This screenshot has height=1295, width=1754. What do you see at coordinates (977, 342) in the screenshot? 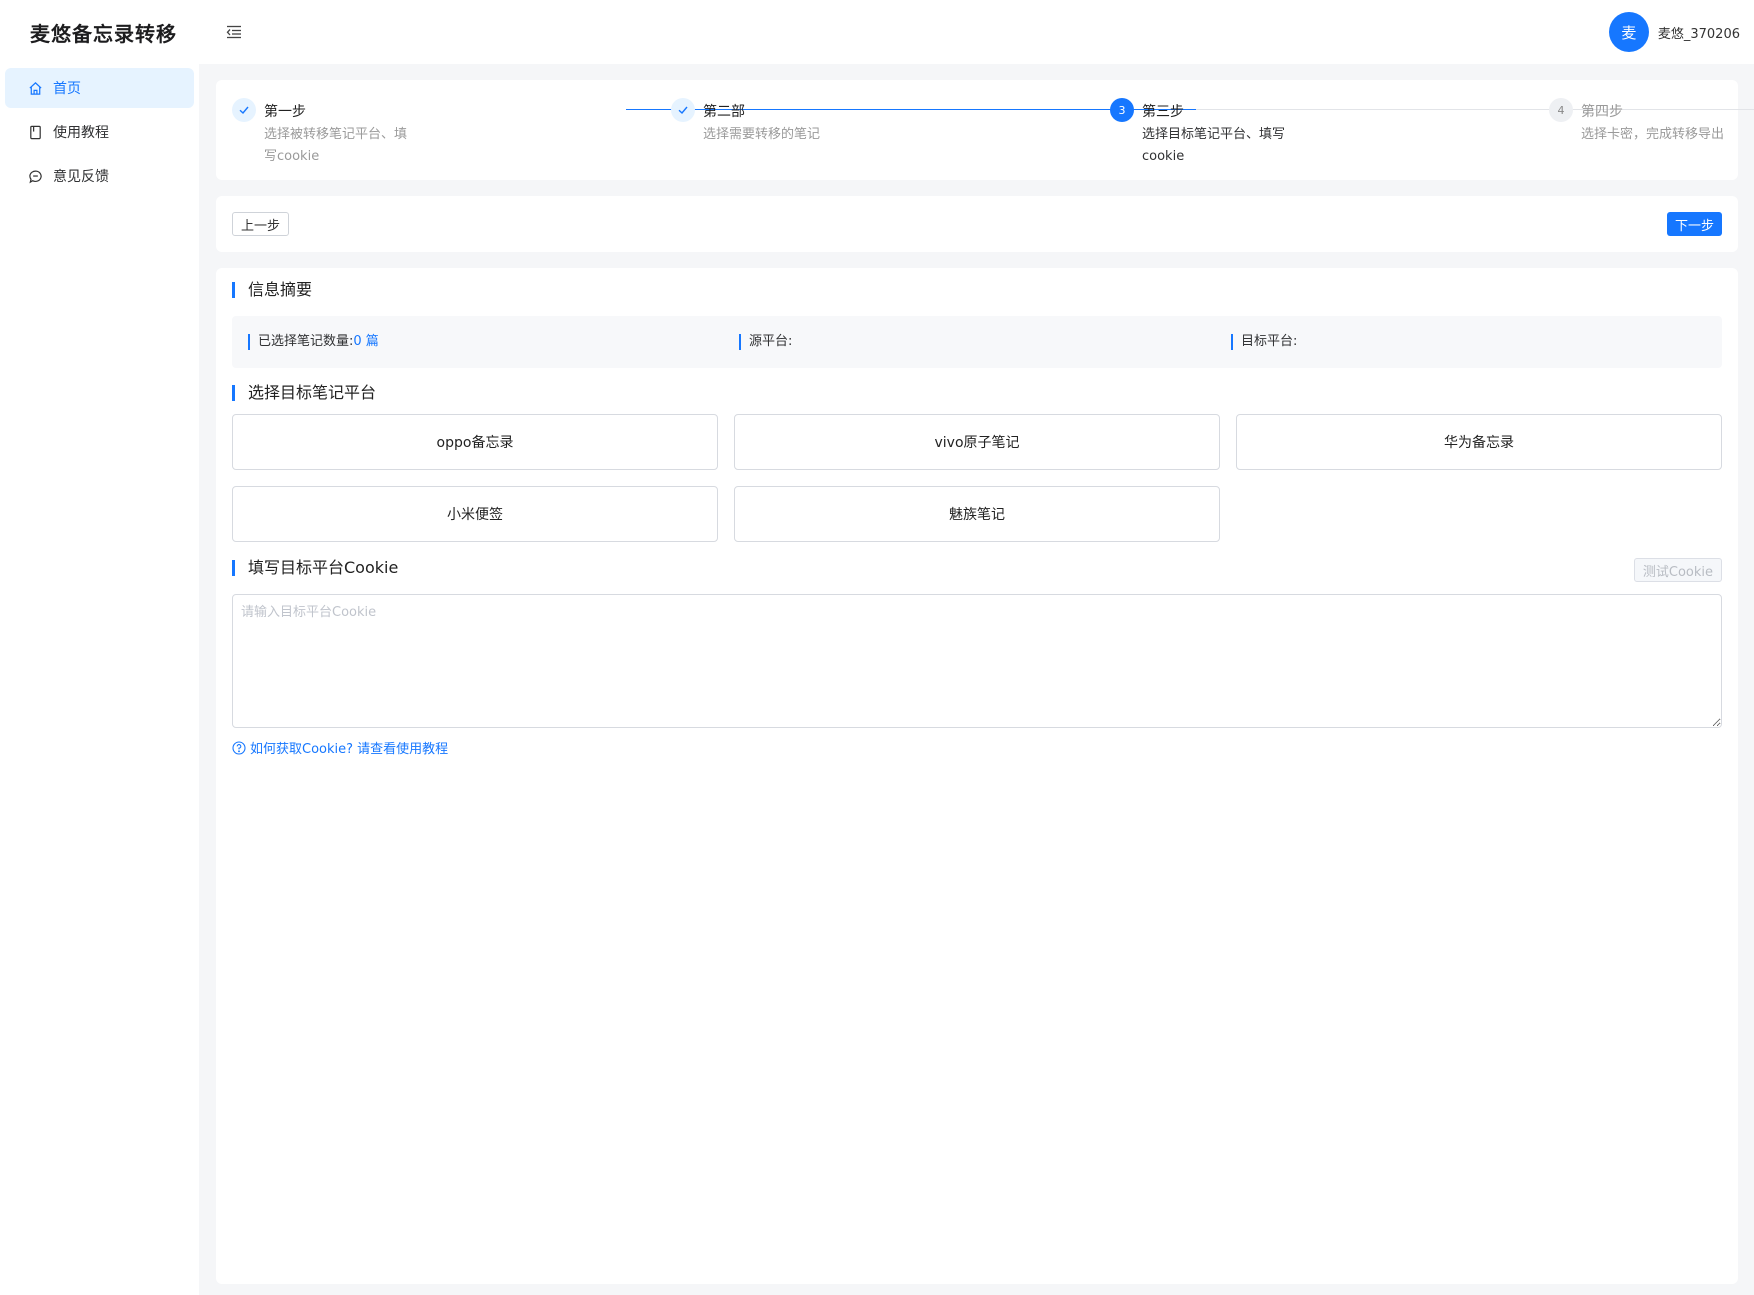
I see `summary-box: 已选择笔记数量:0 篇 源平台: 目标平台:` at bounding box center [977, 342].